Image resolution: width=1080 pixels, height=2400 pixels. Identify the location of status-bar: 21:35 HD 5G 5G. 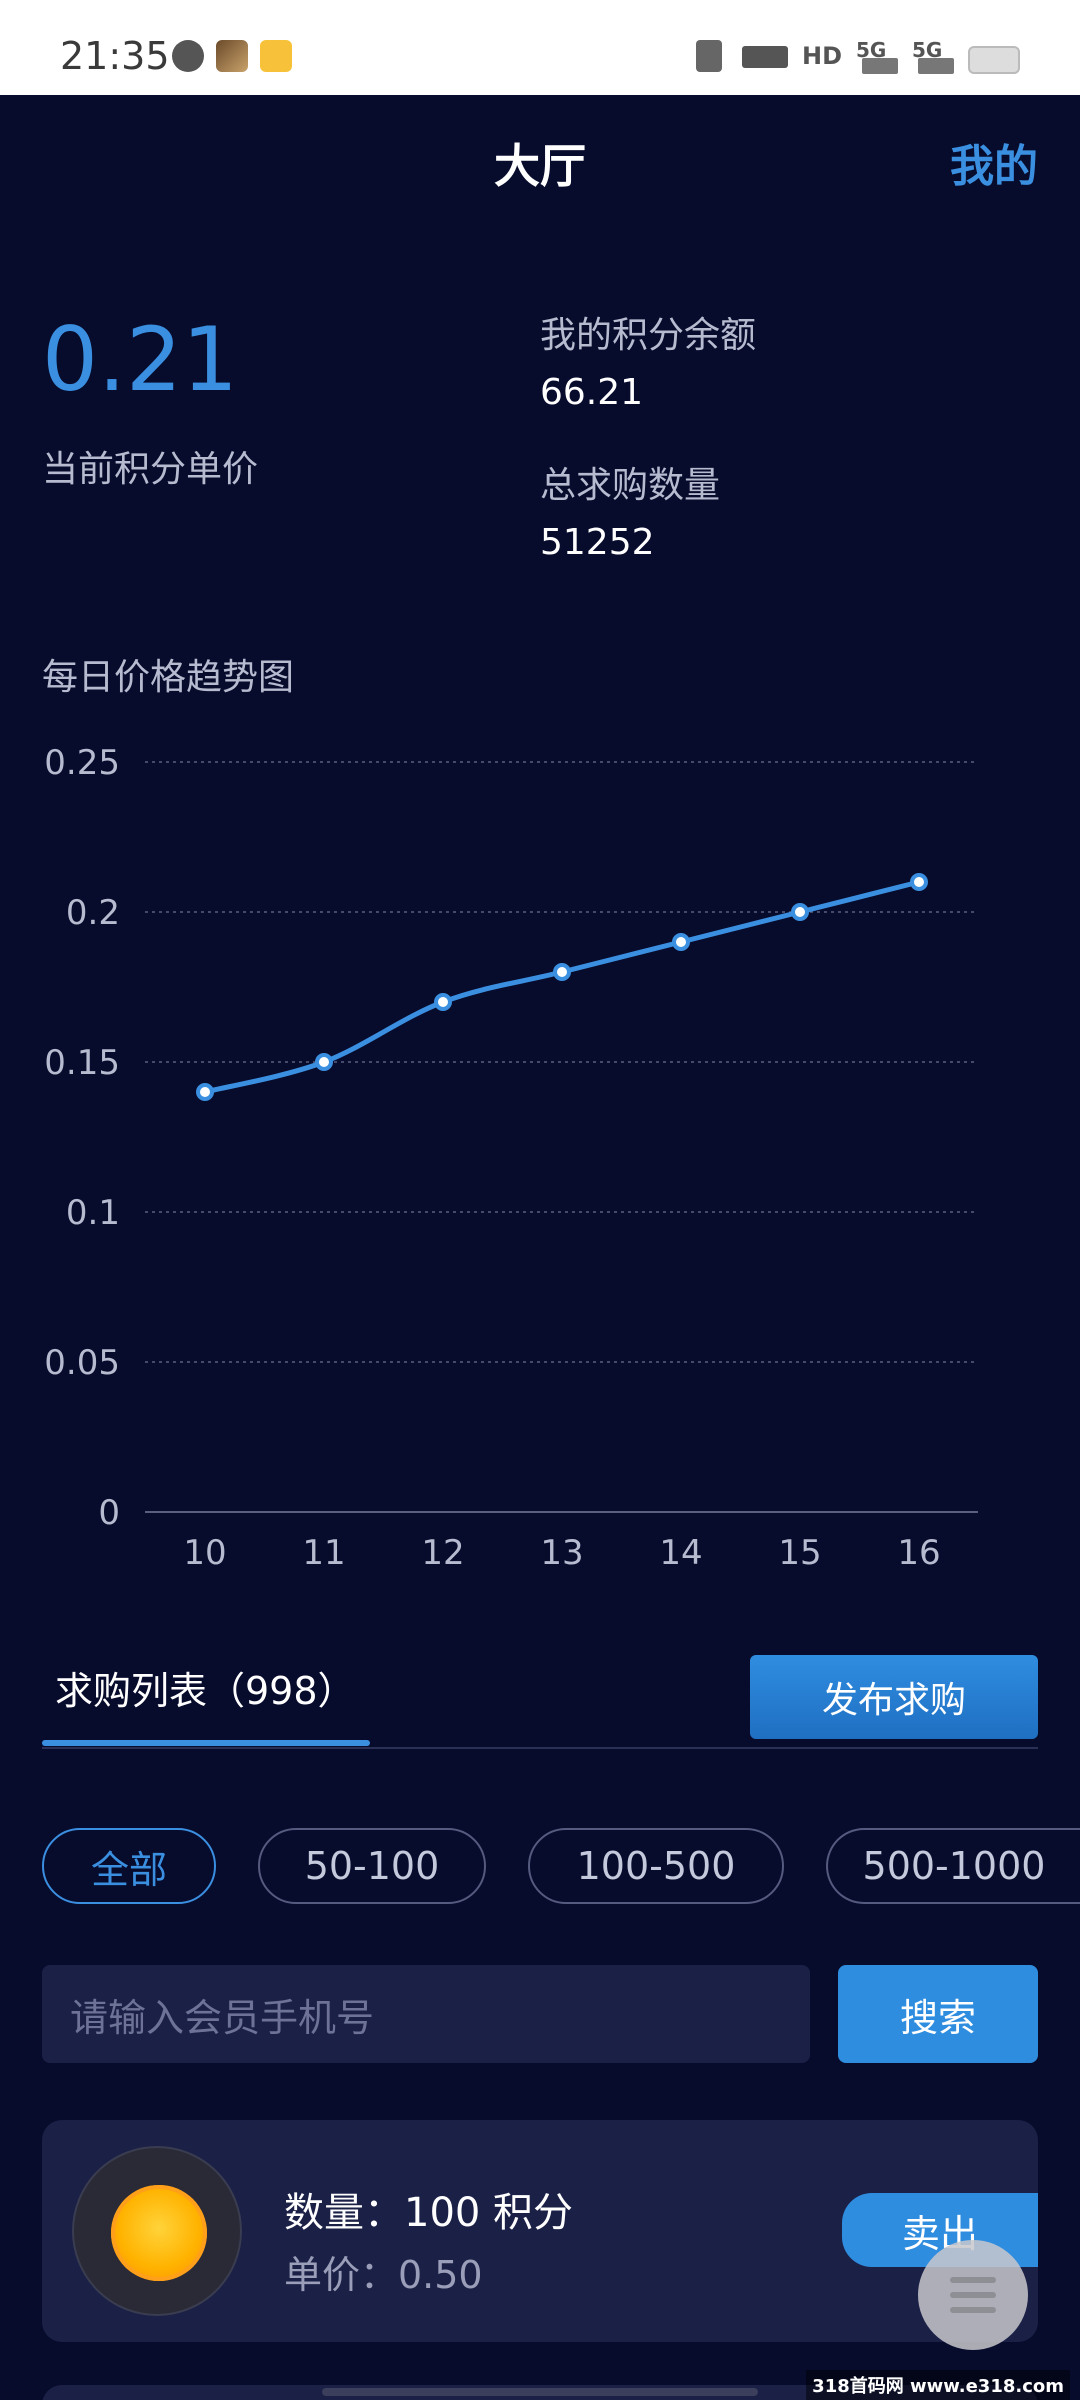
(540, 47).